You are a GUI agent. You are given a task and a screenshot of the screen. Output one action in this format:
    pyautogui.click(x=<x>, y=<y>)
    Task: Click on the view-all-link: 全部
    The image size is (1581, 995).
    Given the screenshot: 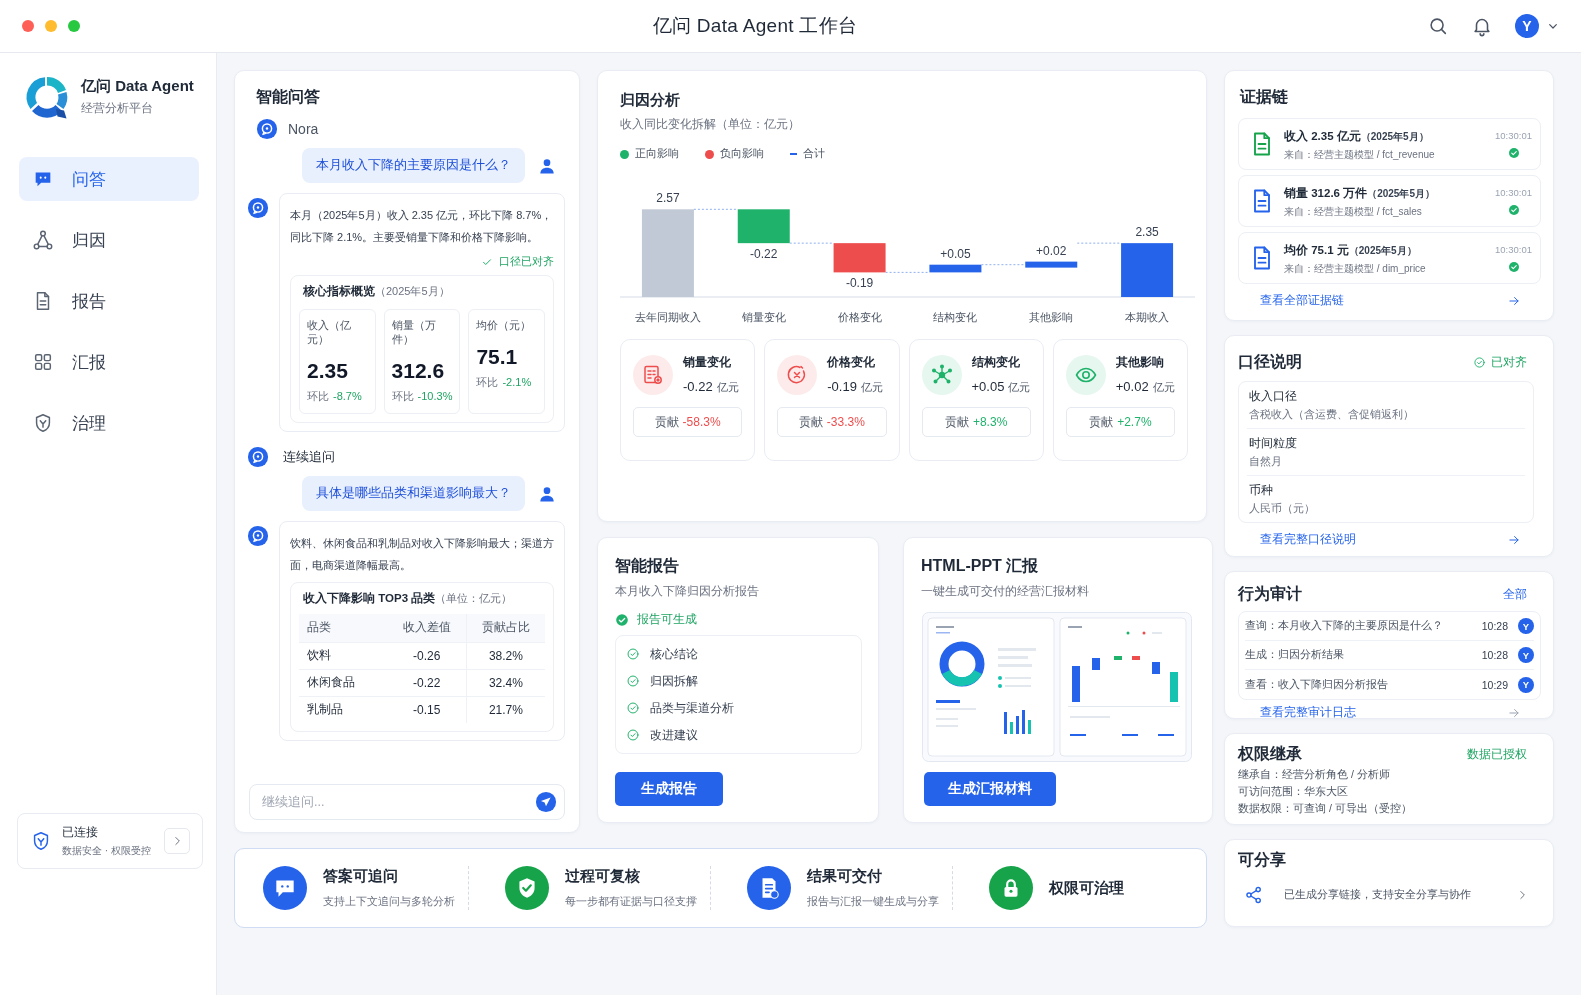 What is the action you would take?
    pyautogui.click(x=1515, y=594)
    